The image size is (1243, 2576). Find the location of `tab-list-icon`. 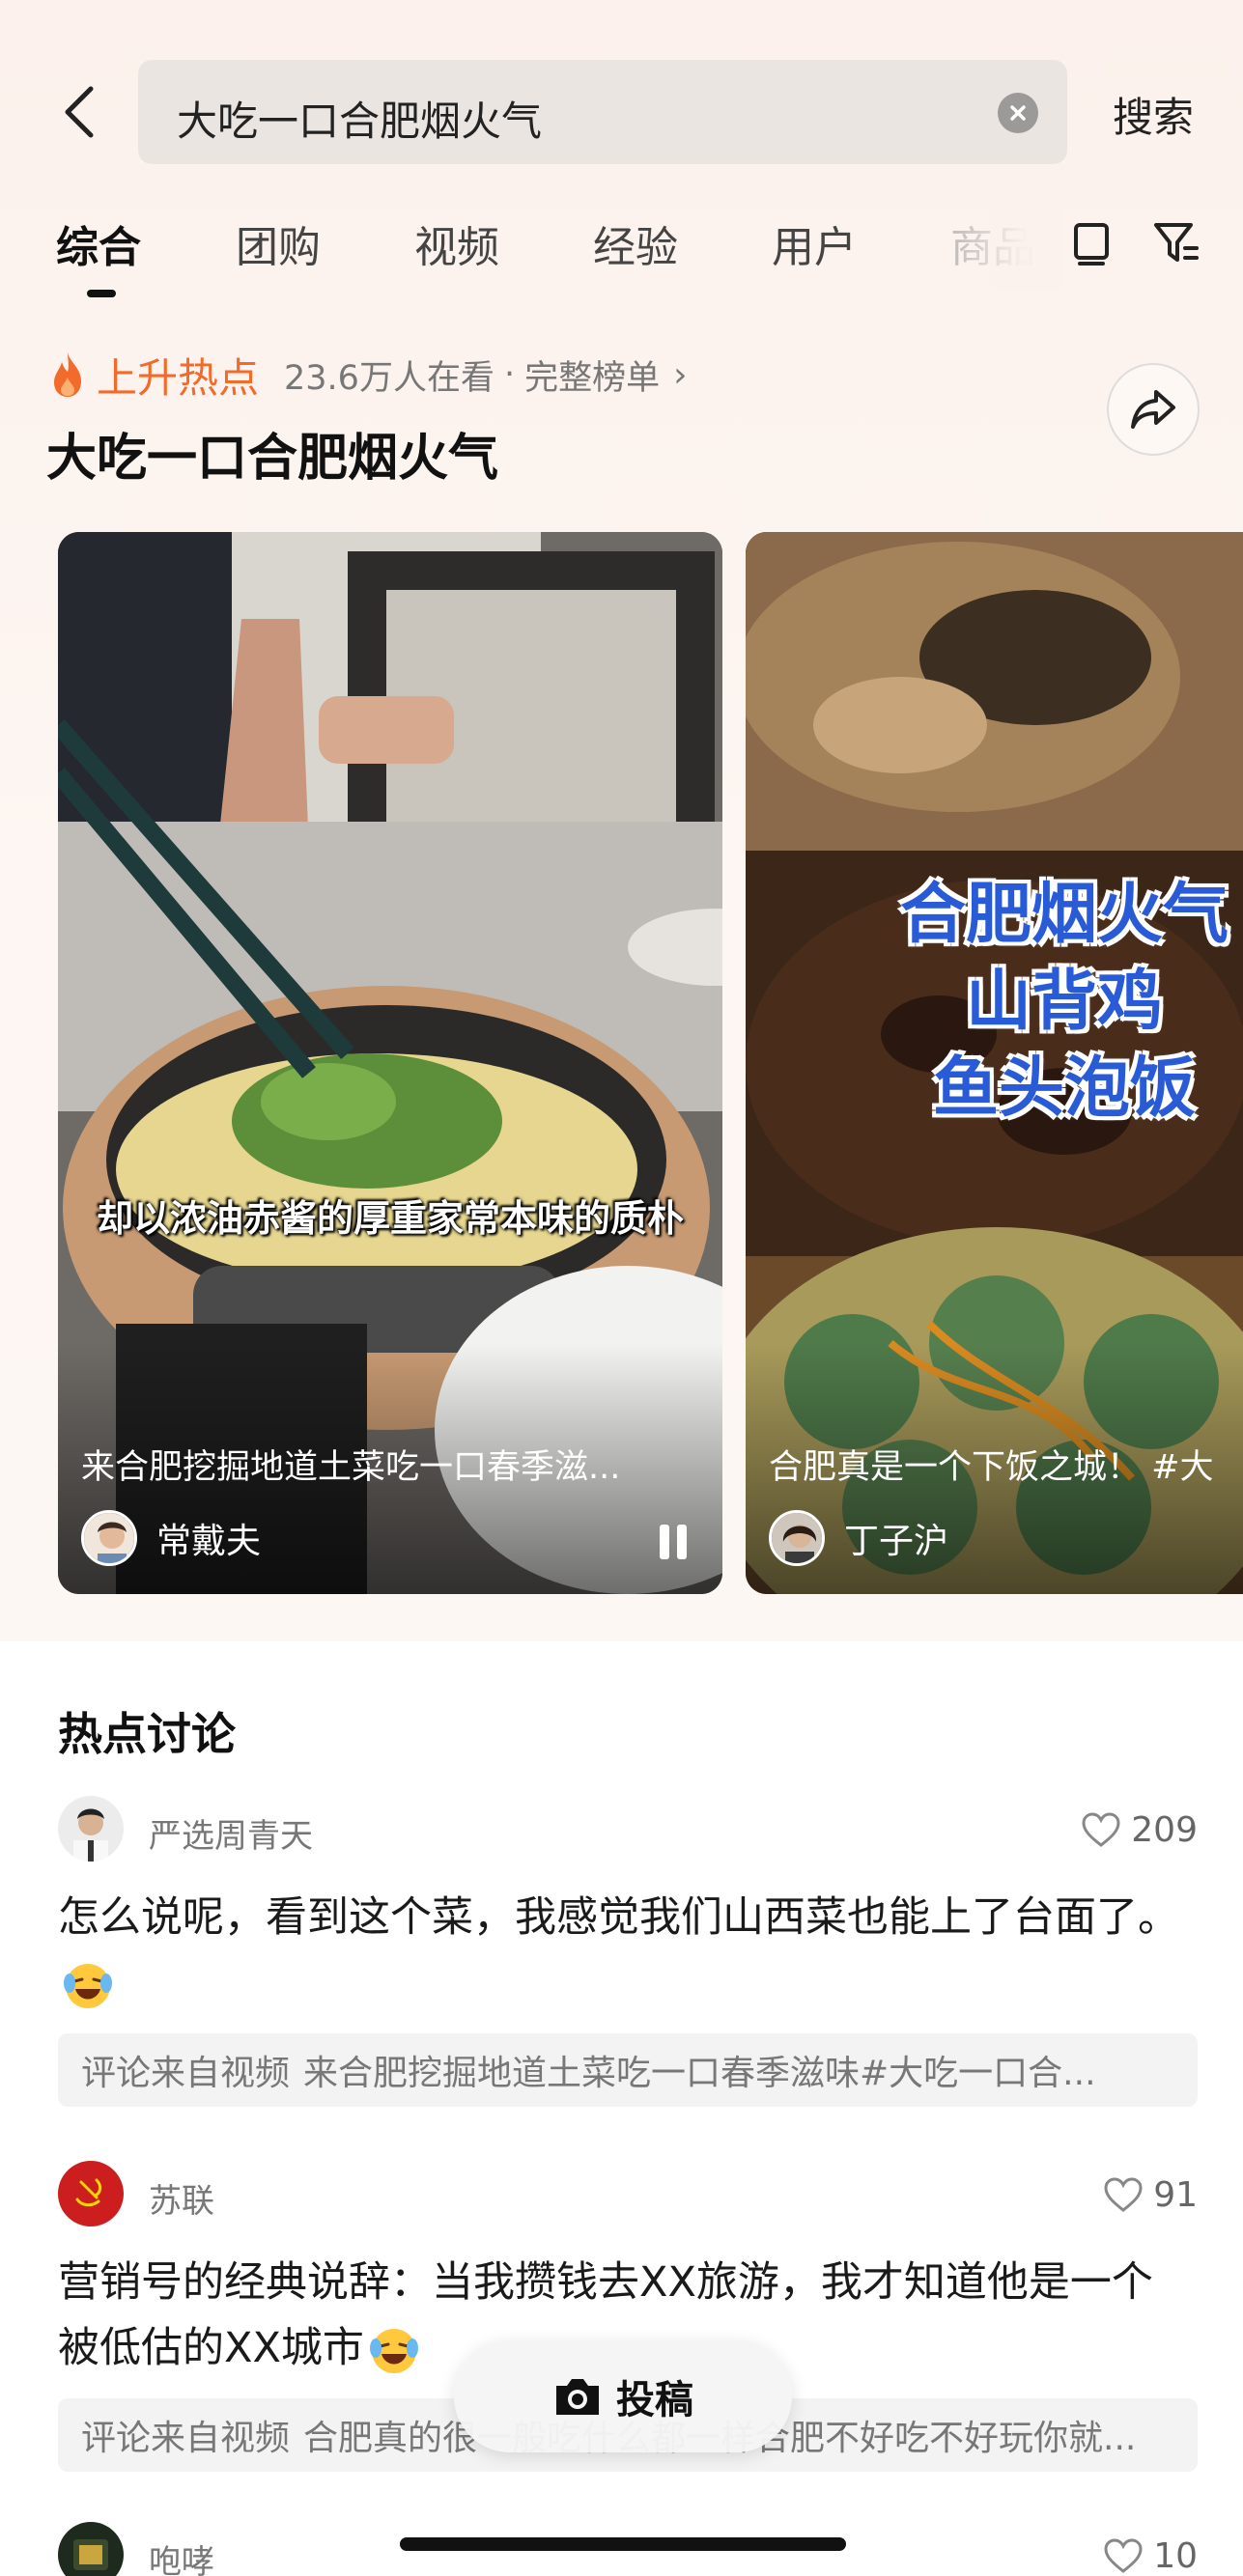

tab-list-icon is located at coordinates (1092, 245).